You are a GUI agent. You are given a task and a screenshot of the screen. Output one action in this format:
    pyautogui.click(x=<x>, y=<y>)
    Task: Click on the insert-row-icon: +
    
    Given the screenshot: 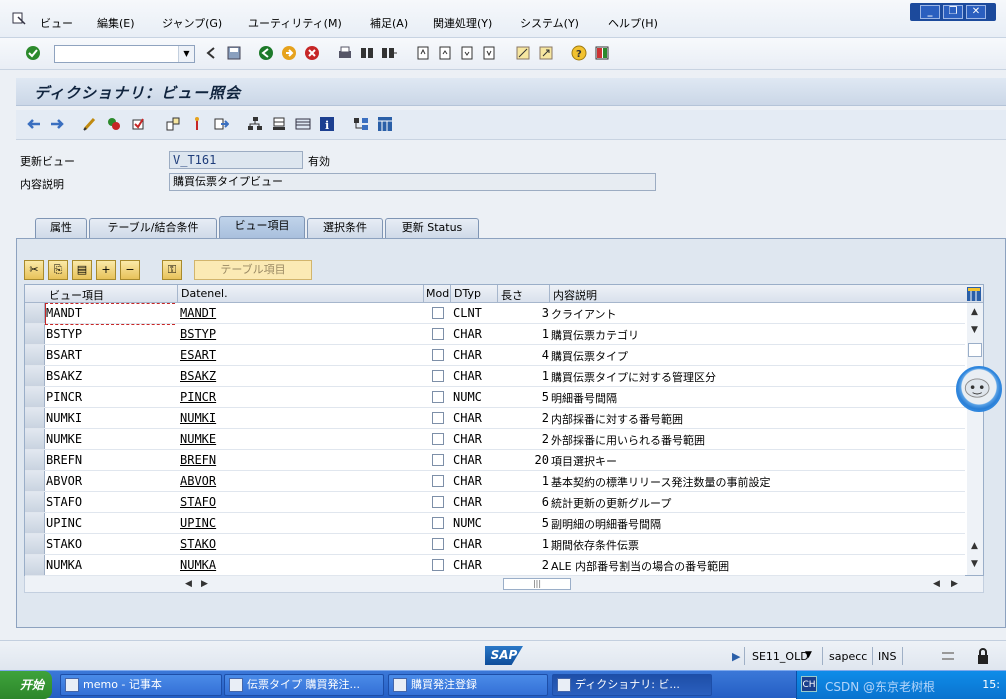 What is the action you would take?
    pyautogui.click(x=106, y=270)
    